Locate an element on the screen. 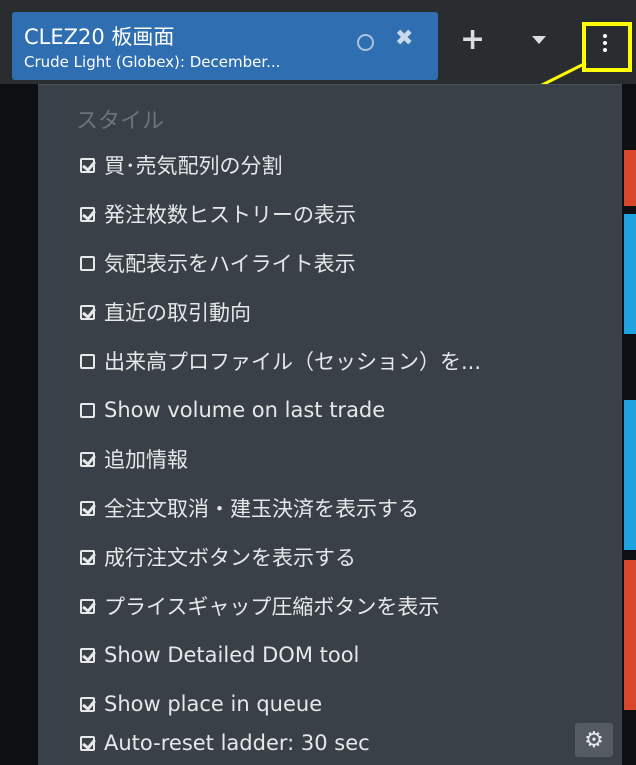 The height and width of the screenshot is (765, 636). menu-item-label: Show volume on last trade is located at coordinates (245, 410).